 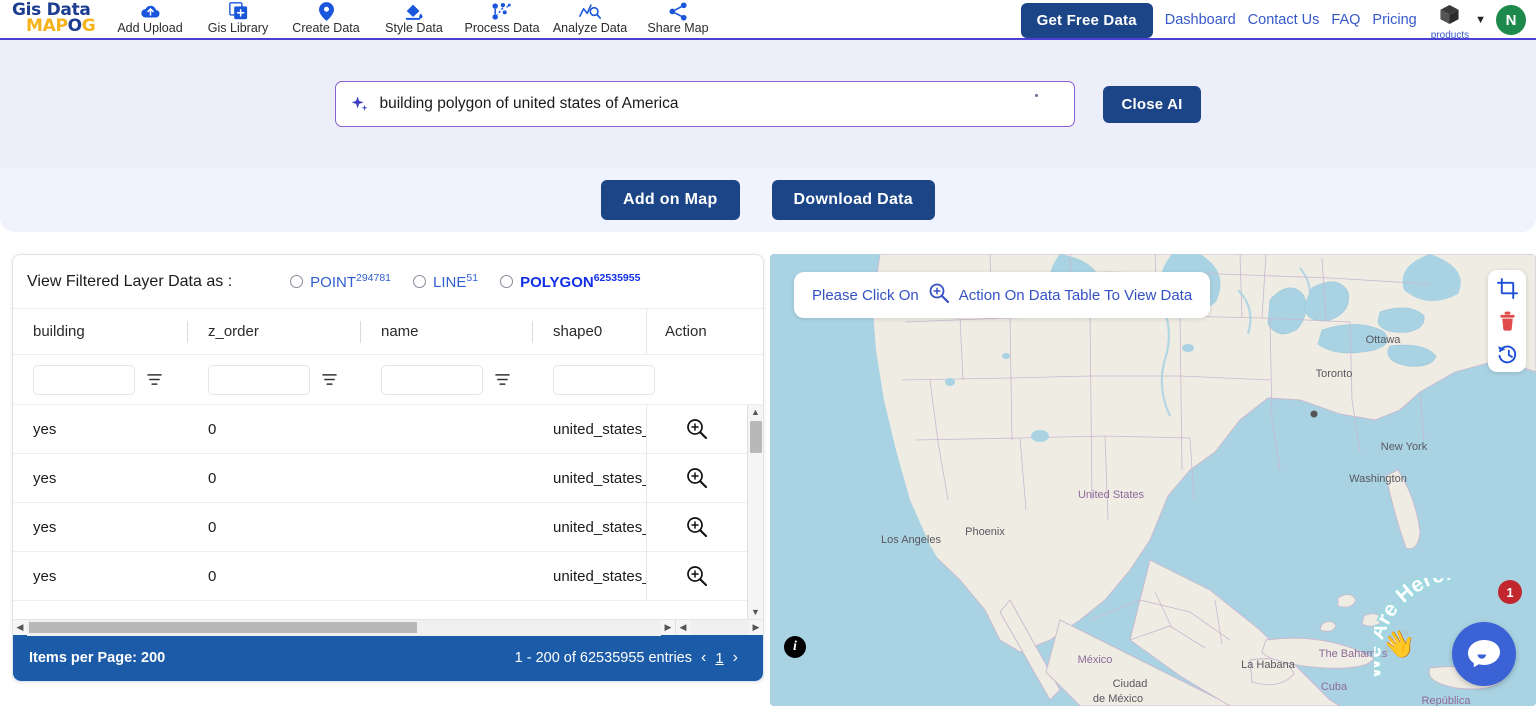 I want to click on filter-input-z-order, so click(x=259, y=379).